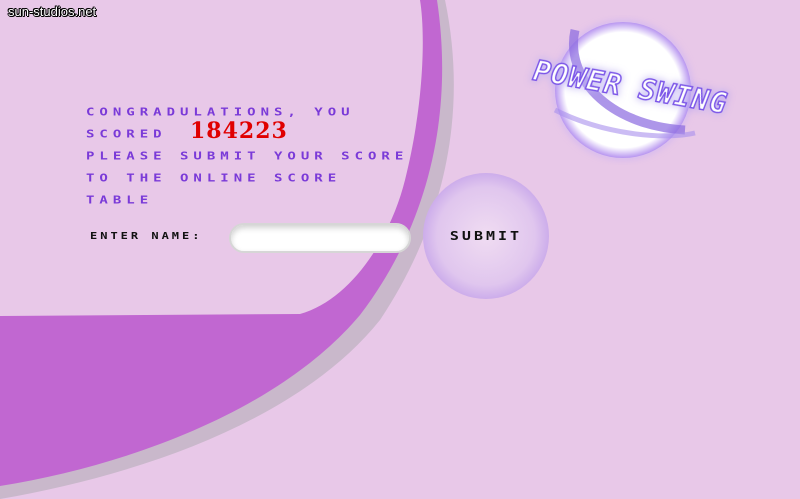 Image resolution: width=800 pixels, height=499 pixels. Describe the element at coordinates (320, 238) in the screenshot. I see `name-input` at that location.